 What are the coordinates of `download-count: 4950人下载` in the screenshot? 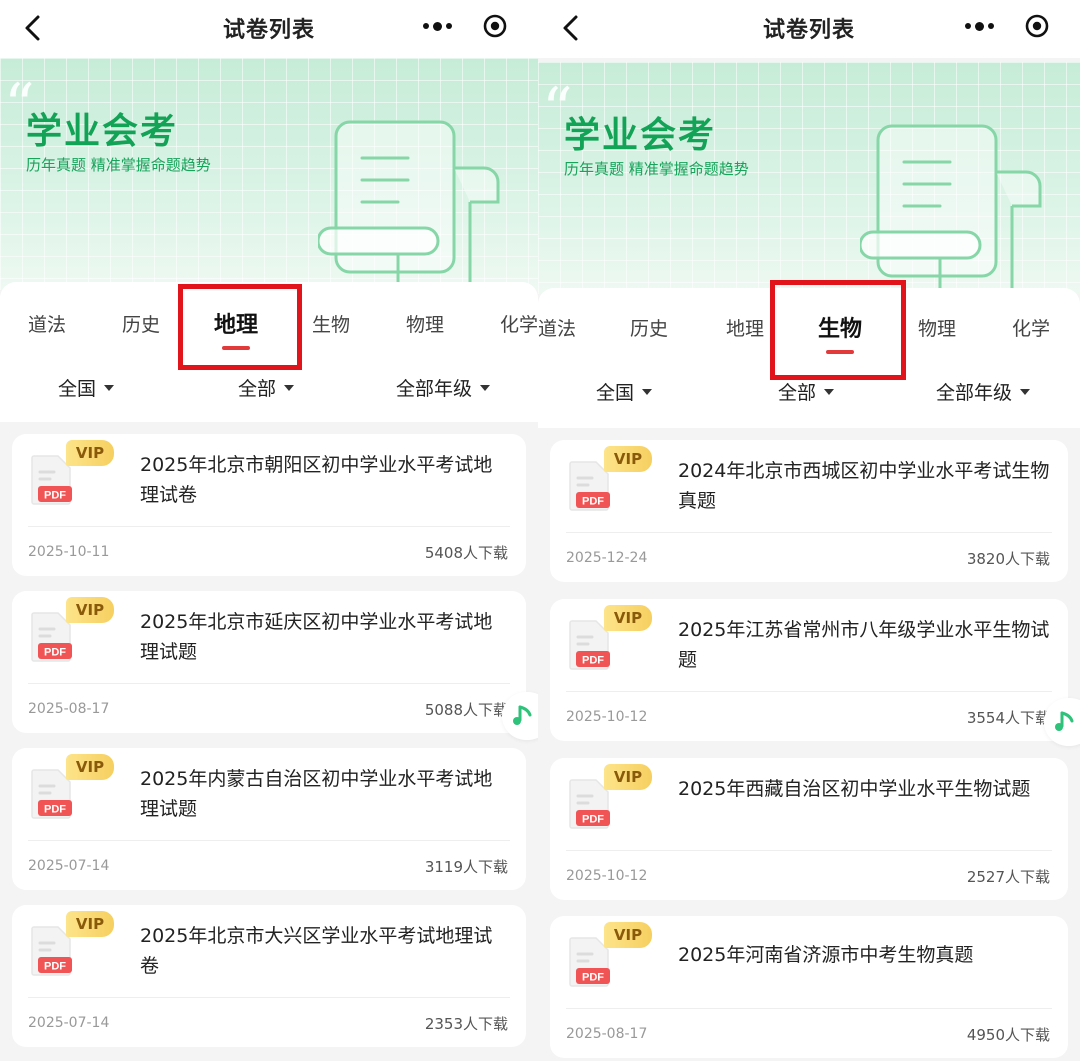 It's located at (1008, 1035).